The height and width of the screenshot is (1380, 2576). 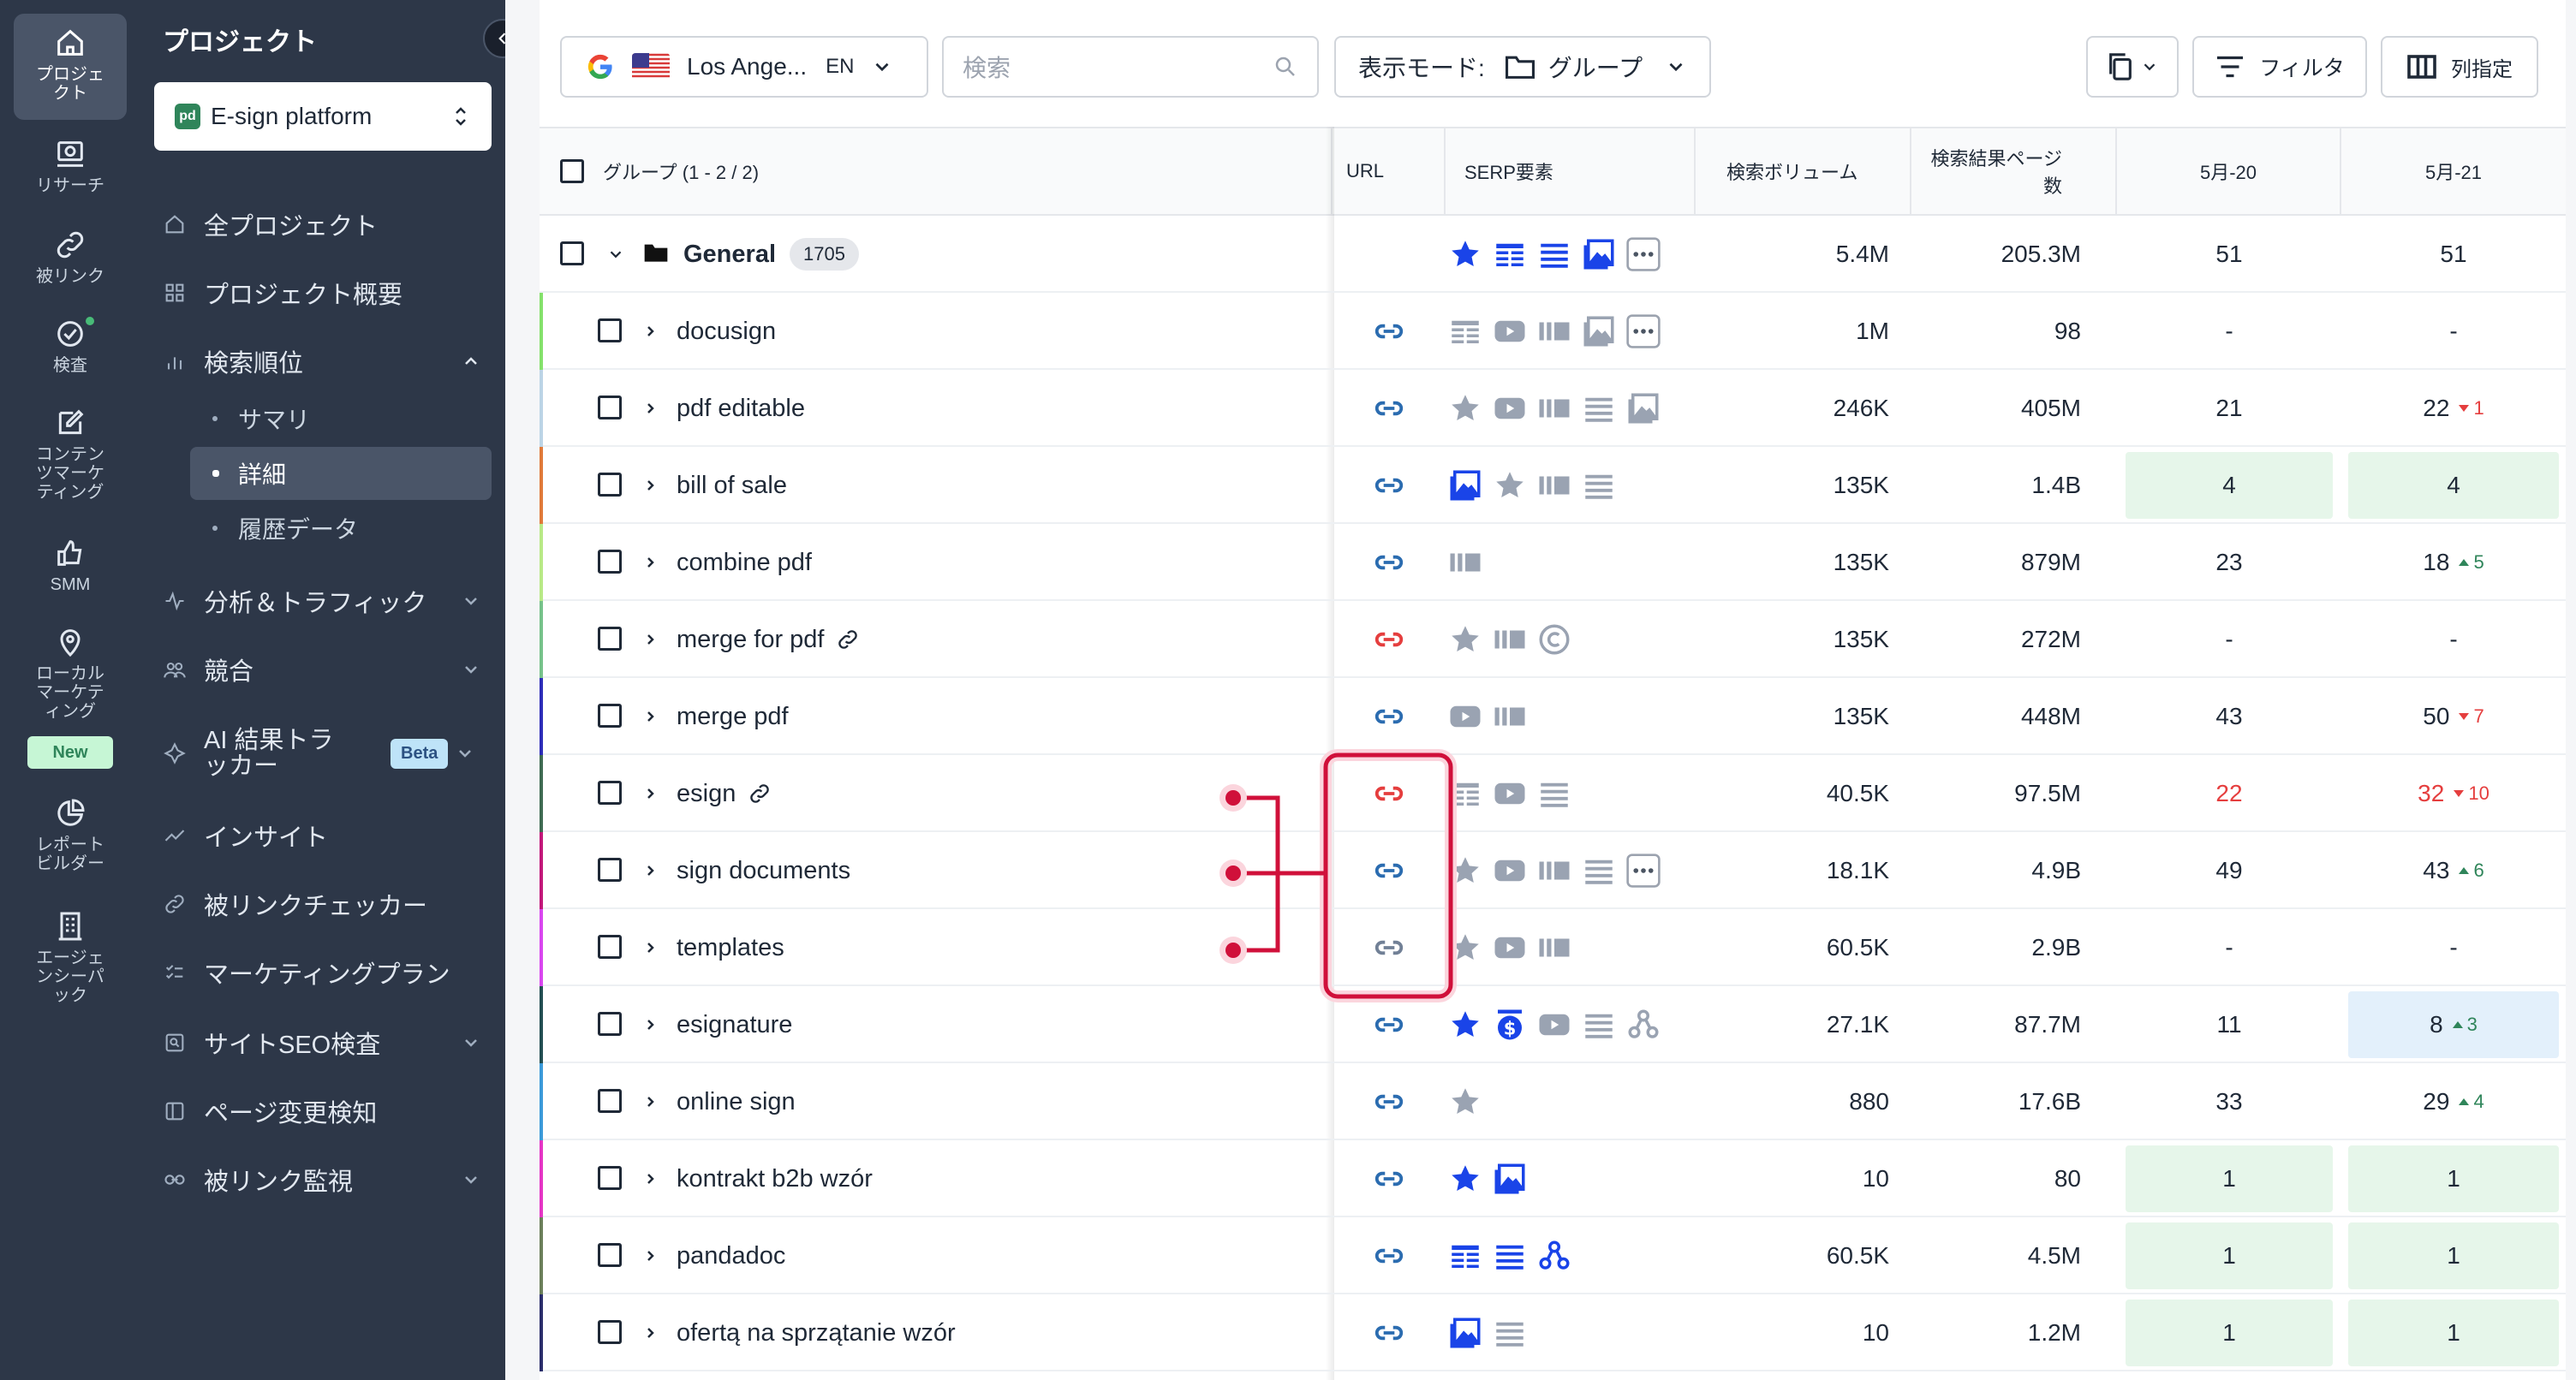 I want to click on rail-item-label: SMM, so click(x=70, y=584).